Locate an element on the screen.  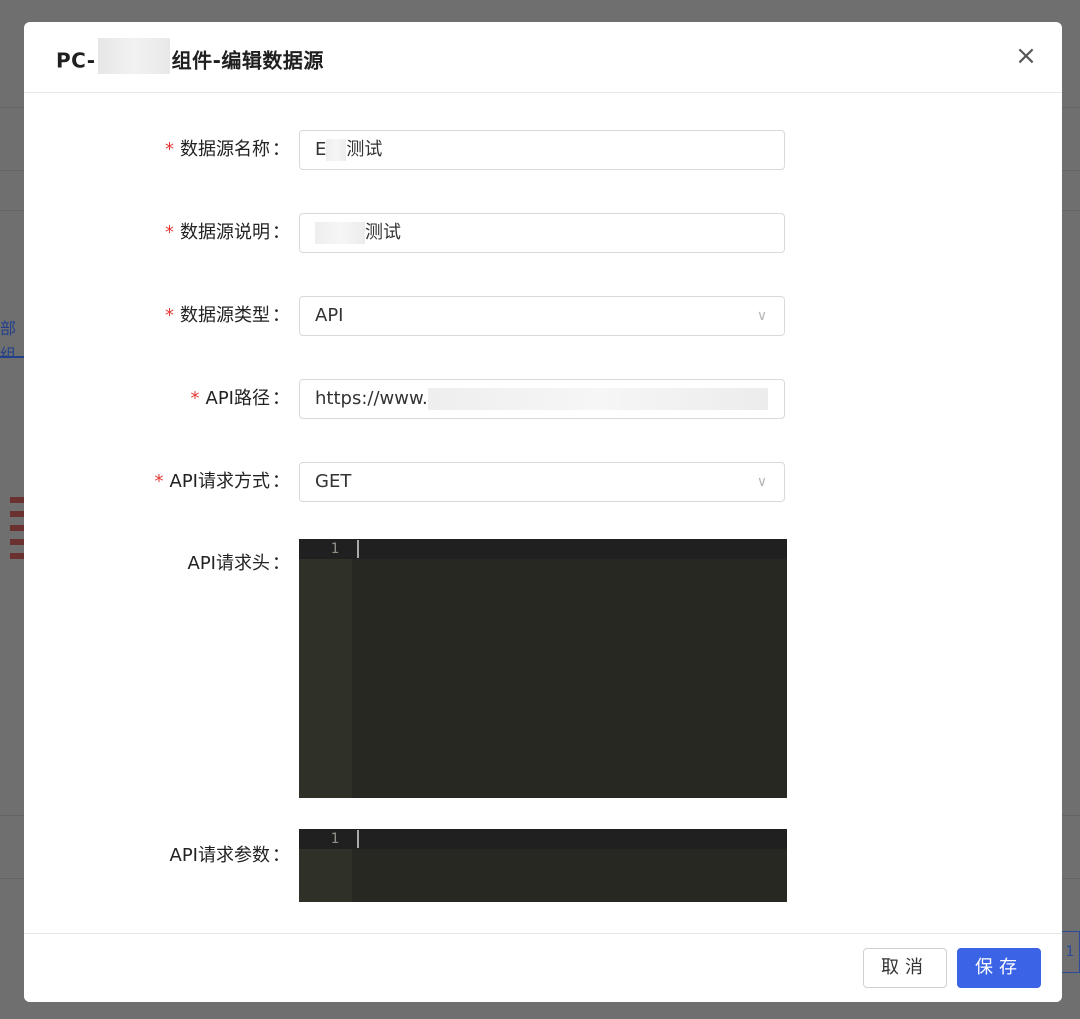
name-label: * 数据源名称： is located at coordinates (160, 150).